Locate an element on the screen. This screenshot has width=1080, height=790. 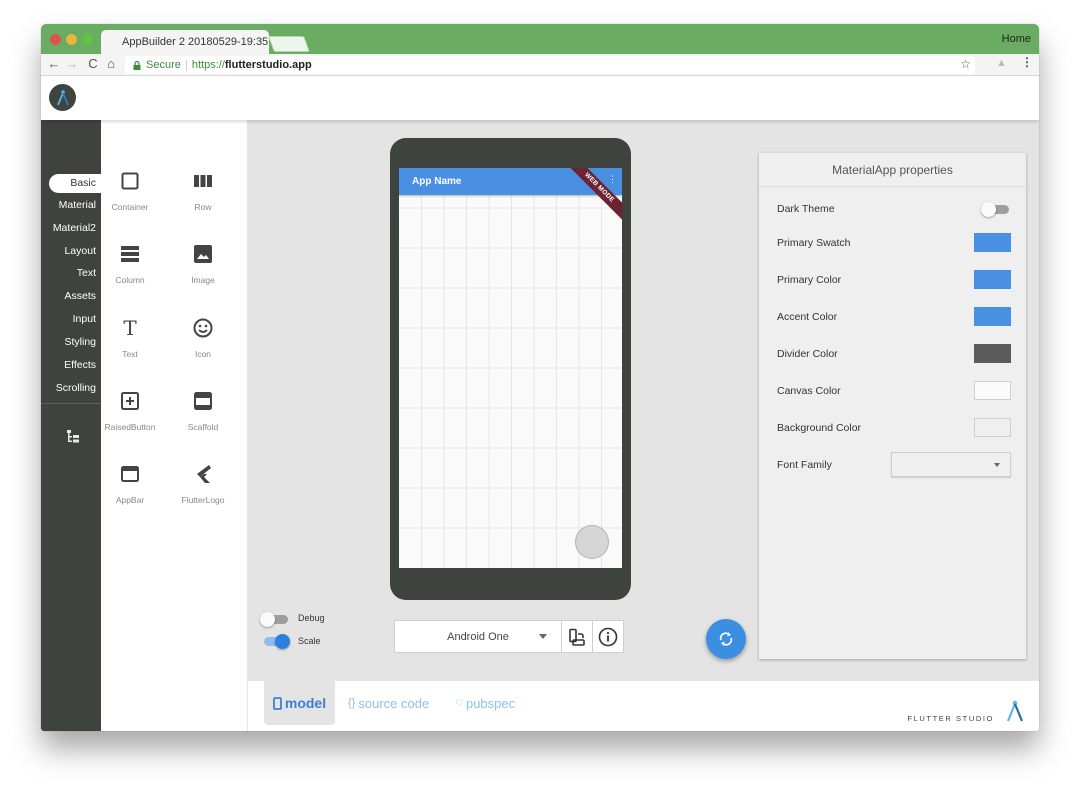
brand-wordmark: FLUTTER STUDIO is located at coordinates (950, 718).